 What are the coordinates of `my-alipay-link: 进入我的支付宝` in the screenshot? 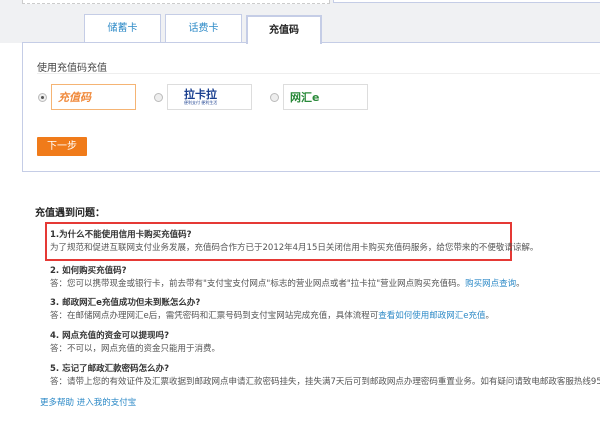 It's located at (107, 403).